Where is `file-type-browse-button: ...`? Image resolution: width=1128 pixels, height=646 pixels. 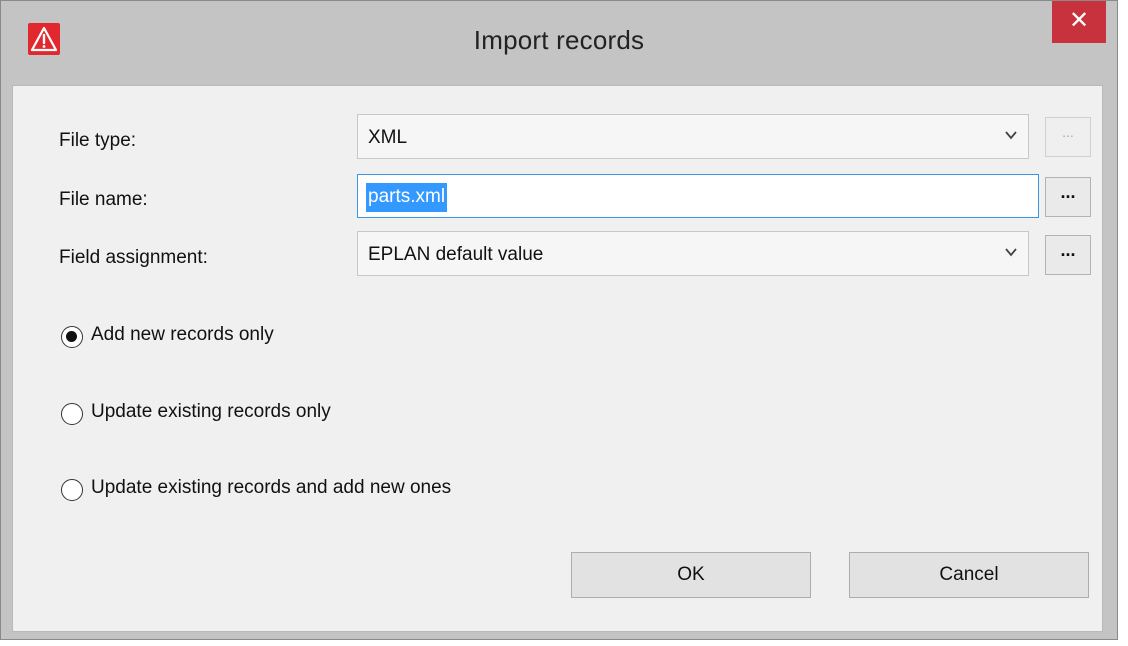
file-type-browse-button: ... is located at coordinates (1068, 137).